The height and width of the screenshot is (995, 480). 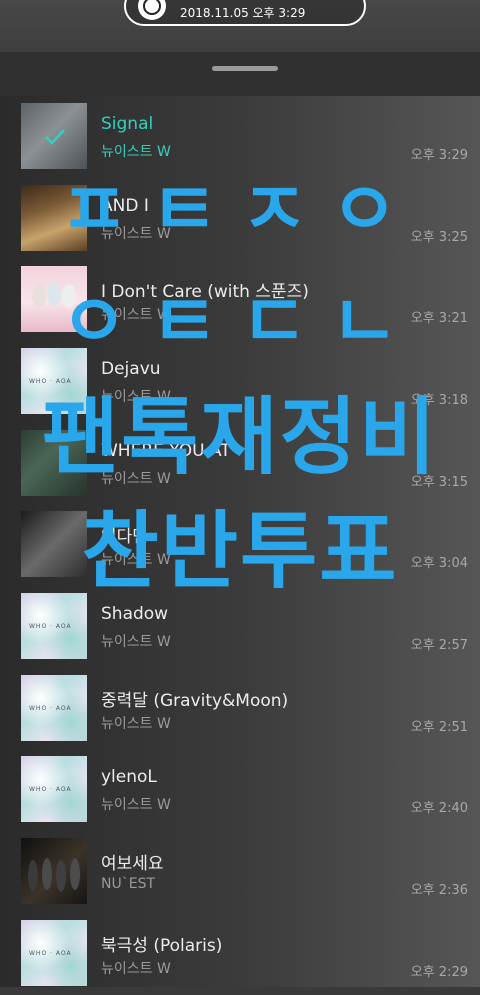 I want to click on checkmark-icon, so click(x=55, y=137).